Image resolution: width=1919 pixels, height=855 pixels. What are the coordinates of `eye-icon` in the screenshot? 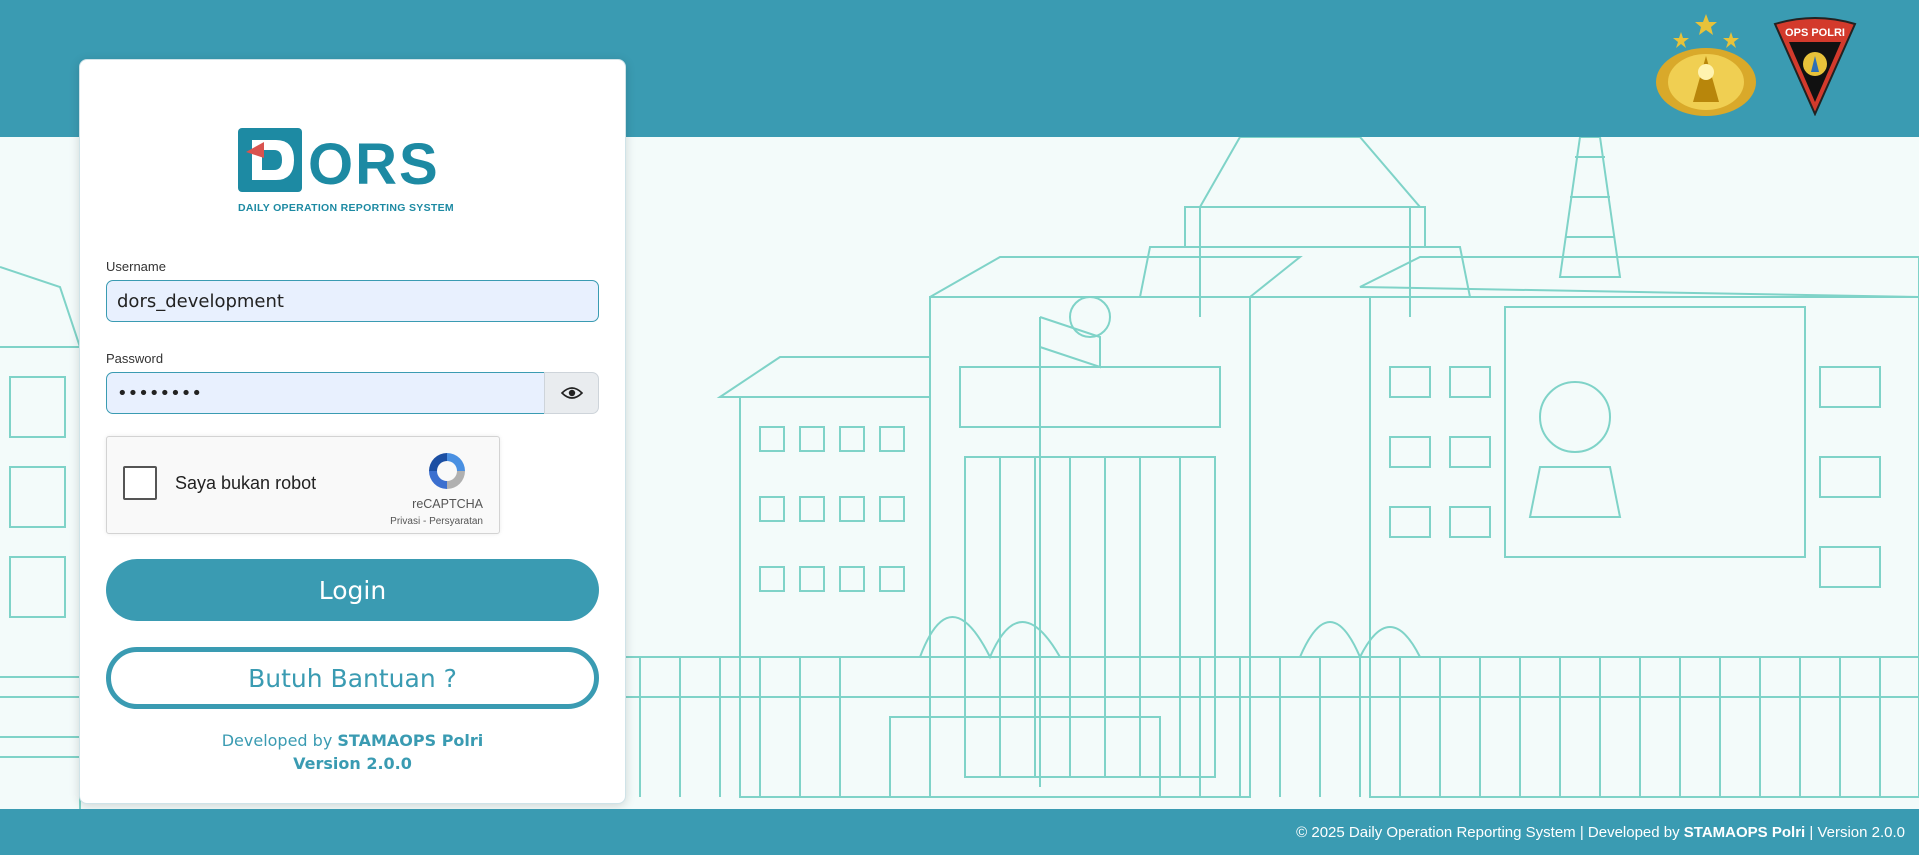 It's located at (571, 393).